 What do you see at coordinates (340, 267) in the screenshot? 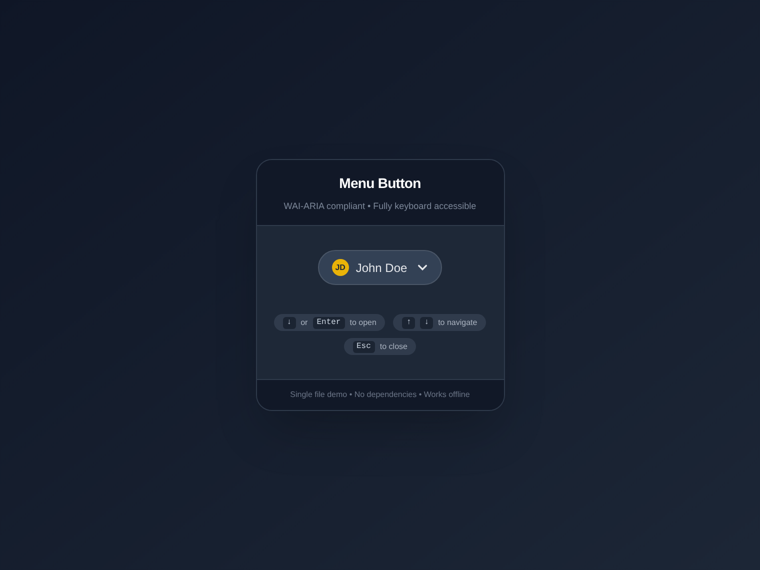
I see `avatar: JD` at bounding box center [340, 267].